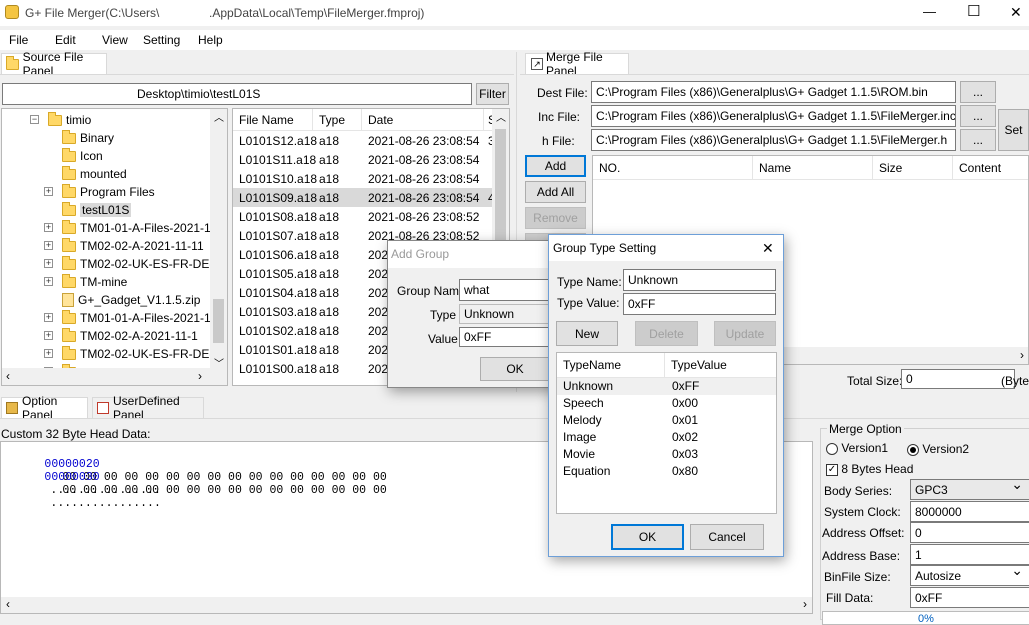  Describe the element at coordinates (508, 290) in the screenshot. I see `group-name-input: what` at that location.